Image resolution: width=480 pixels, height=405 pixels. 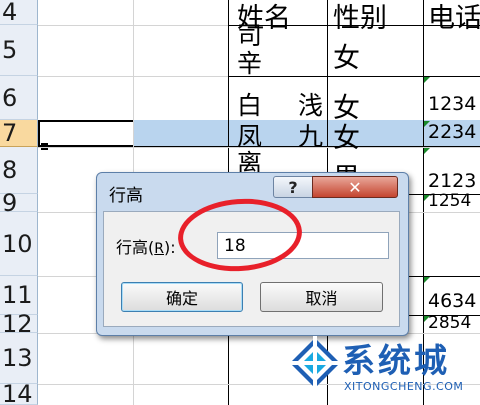 What do you see at coordinates (126, 196) in the screenshot?
I see `dialog-title: 行高` at bounding box center [126, 196].